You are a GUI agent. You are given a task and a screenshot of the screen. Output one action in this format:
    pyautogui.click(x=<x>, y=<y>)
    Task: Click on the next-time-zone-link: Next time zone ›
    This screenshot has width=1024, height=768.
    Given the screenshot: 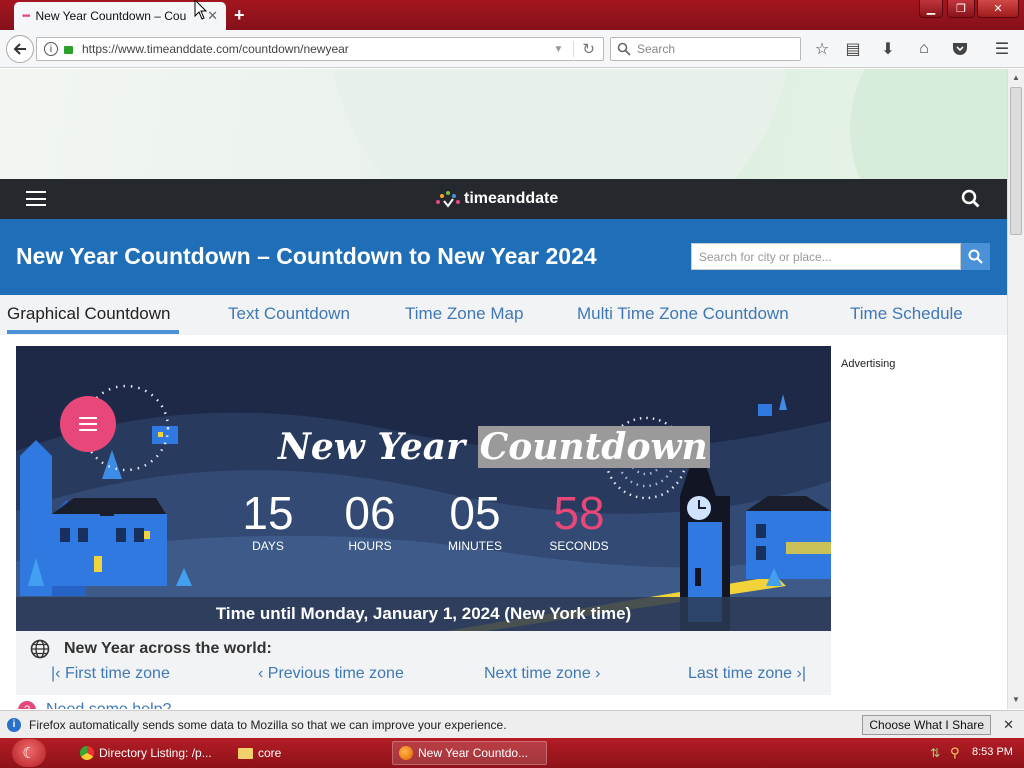 What is the action you would take?
    pyautogui.click(x=542, y=674)
    